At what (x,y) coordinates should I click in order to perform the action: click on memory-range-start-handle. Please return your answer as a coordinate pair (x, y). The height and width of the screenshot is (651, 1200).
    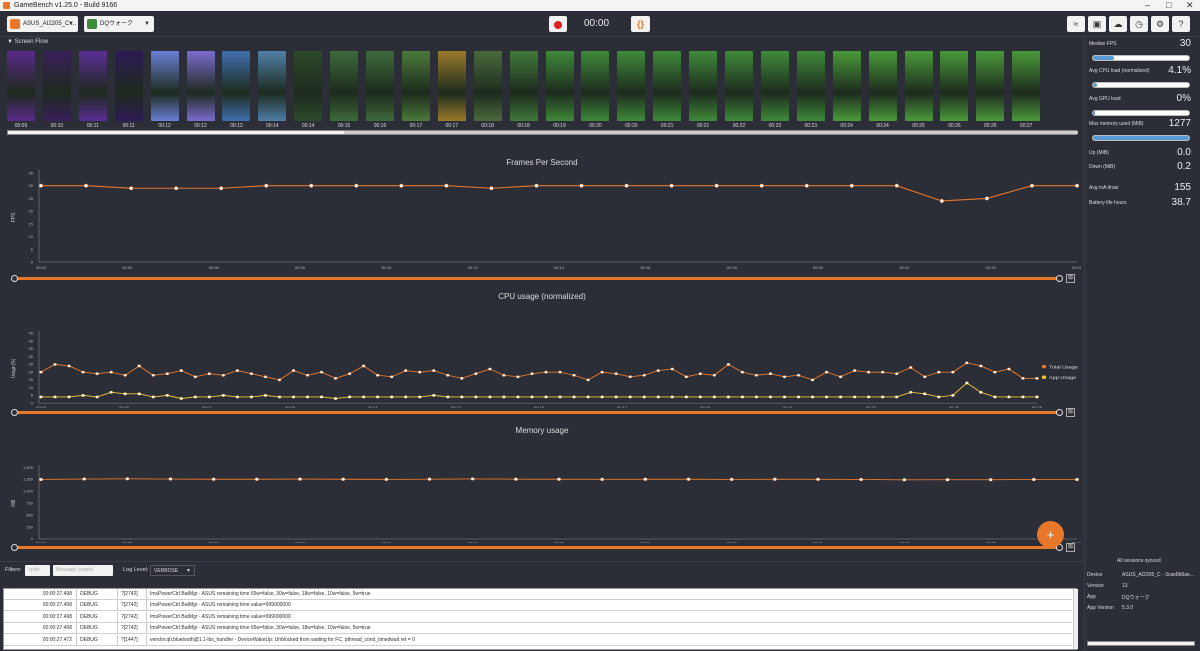
    Looking at the image, I should click on (14, 547).